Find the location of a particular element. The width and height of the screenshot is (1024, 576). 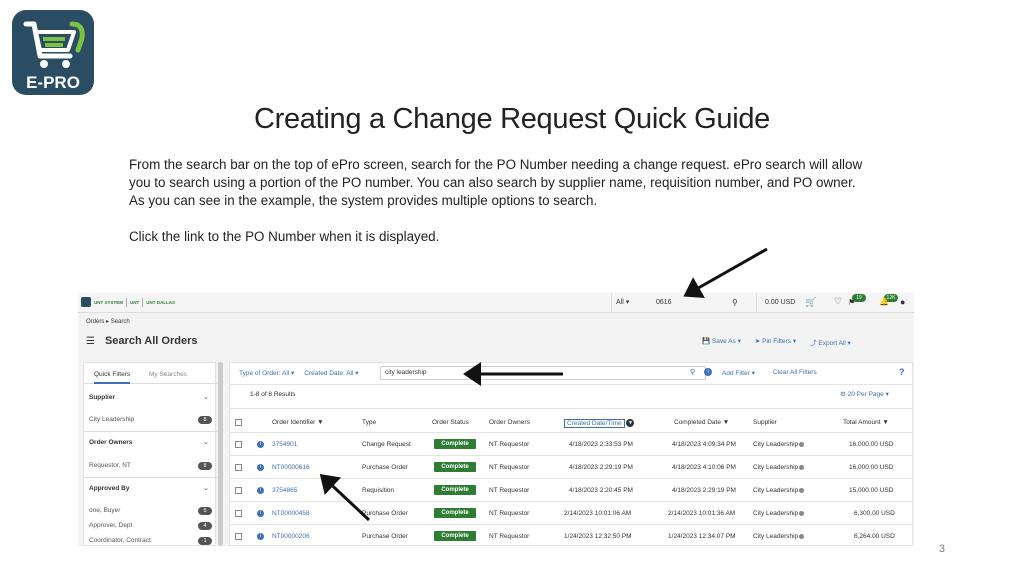

results-search-input: city leadership is located at coordinates (543, 373).